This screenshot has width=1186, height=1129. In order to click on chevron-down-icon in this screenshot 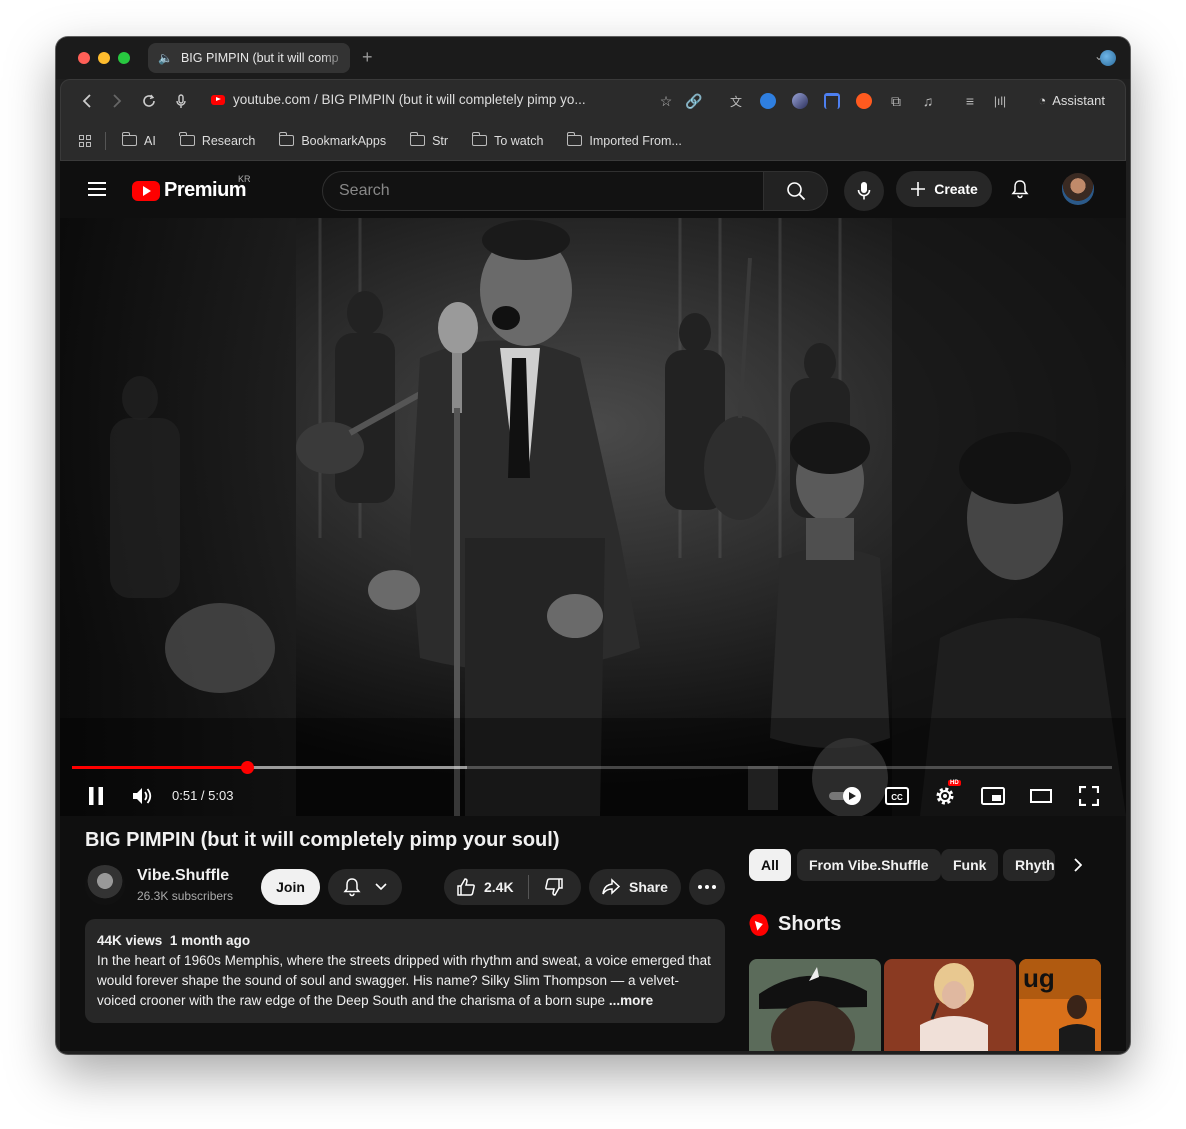, I will do `click(381, 887)`.